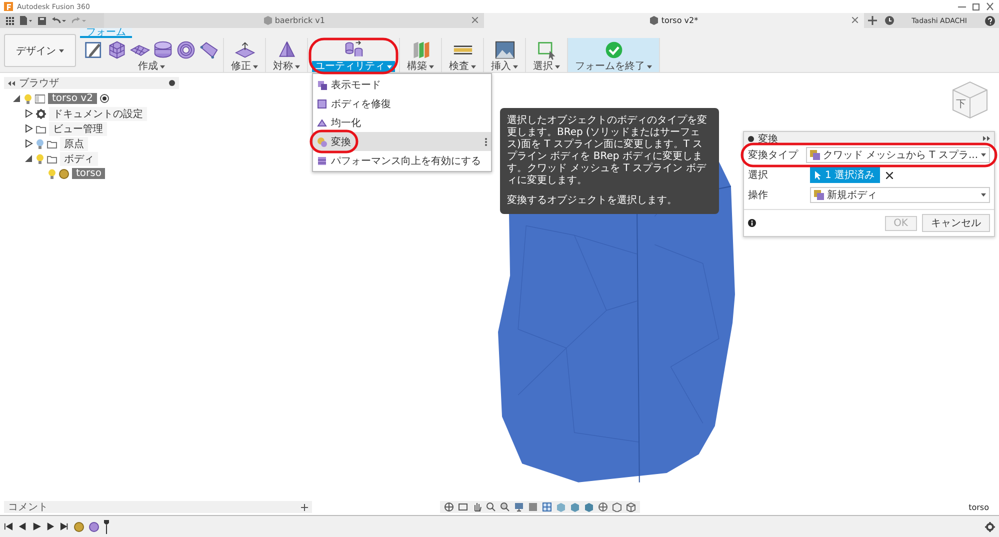 This screenshot has width=999, height=537. Describe the element at coordinates (420, 66) in the screenshot. I see `ribbon-group-menu: 構築` at that location.